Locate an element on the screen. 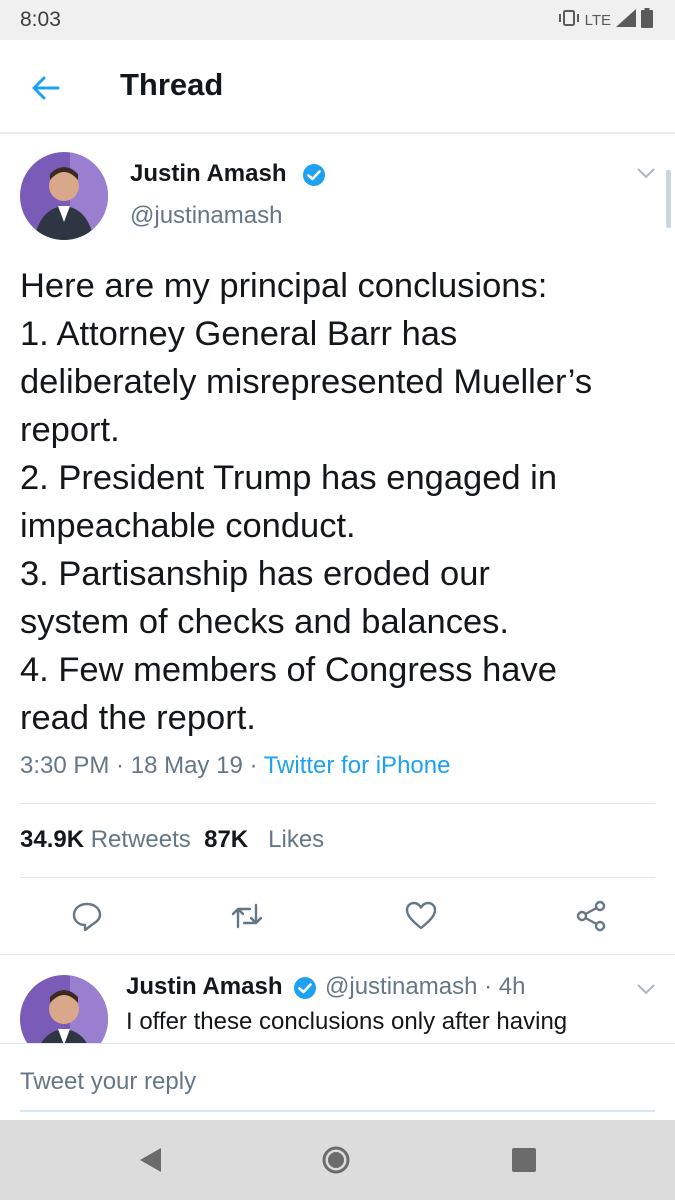  tweet-line: 1. Attorney General Barr has is located at coordinates (239, 334).